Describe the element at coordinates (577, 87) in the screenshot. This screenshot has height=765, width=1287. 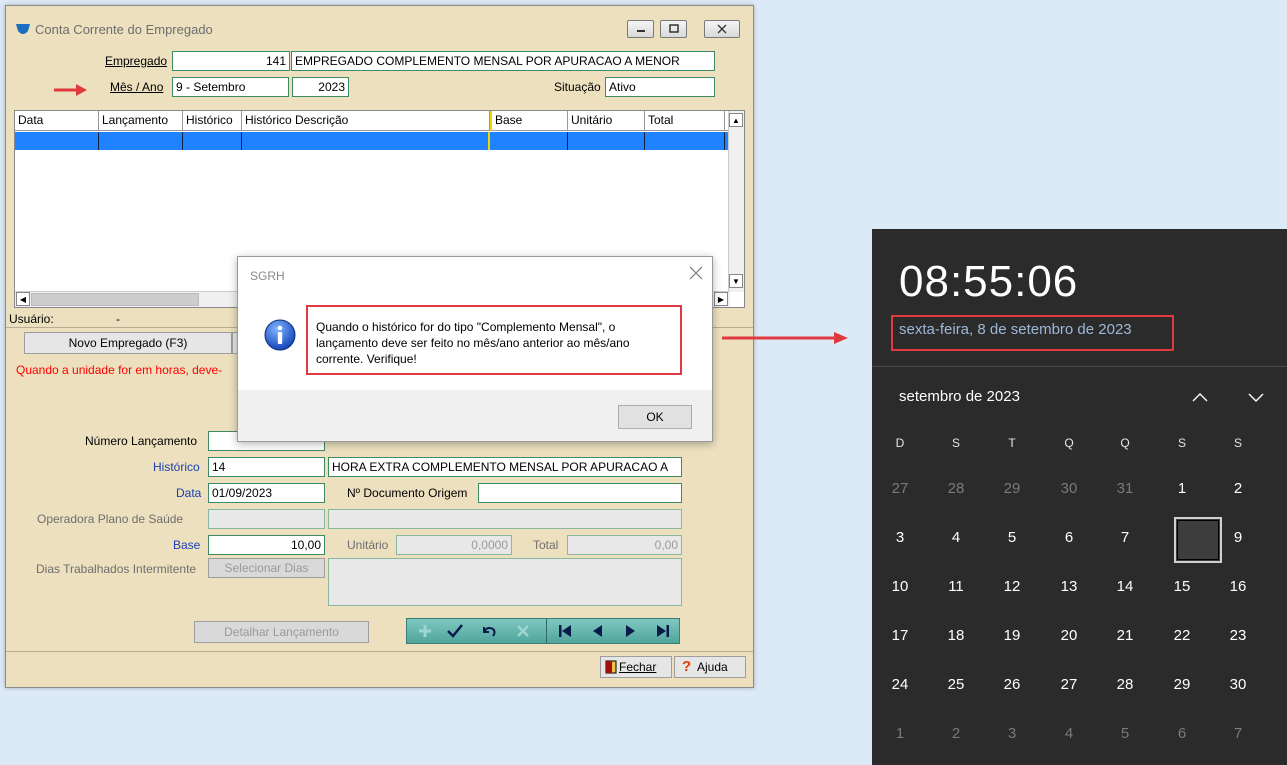
I see `situacao-label: Situação` at that location.